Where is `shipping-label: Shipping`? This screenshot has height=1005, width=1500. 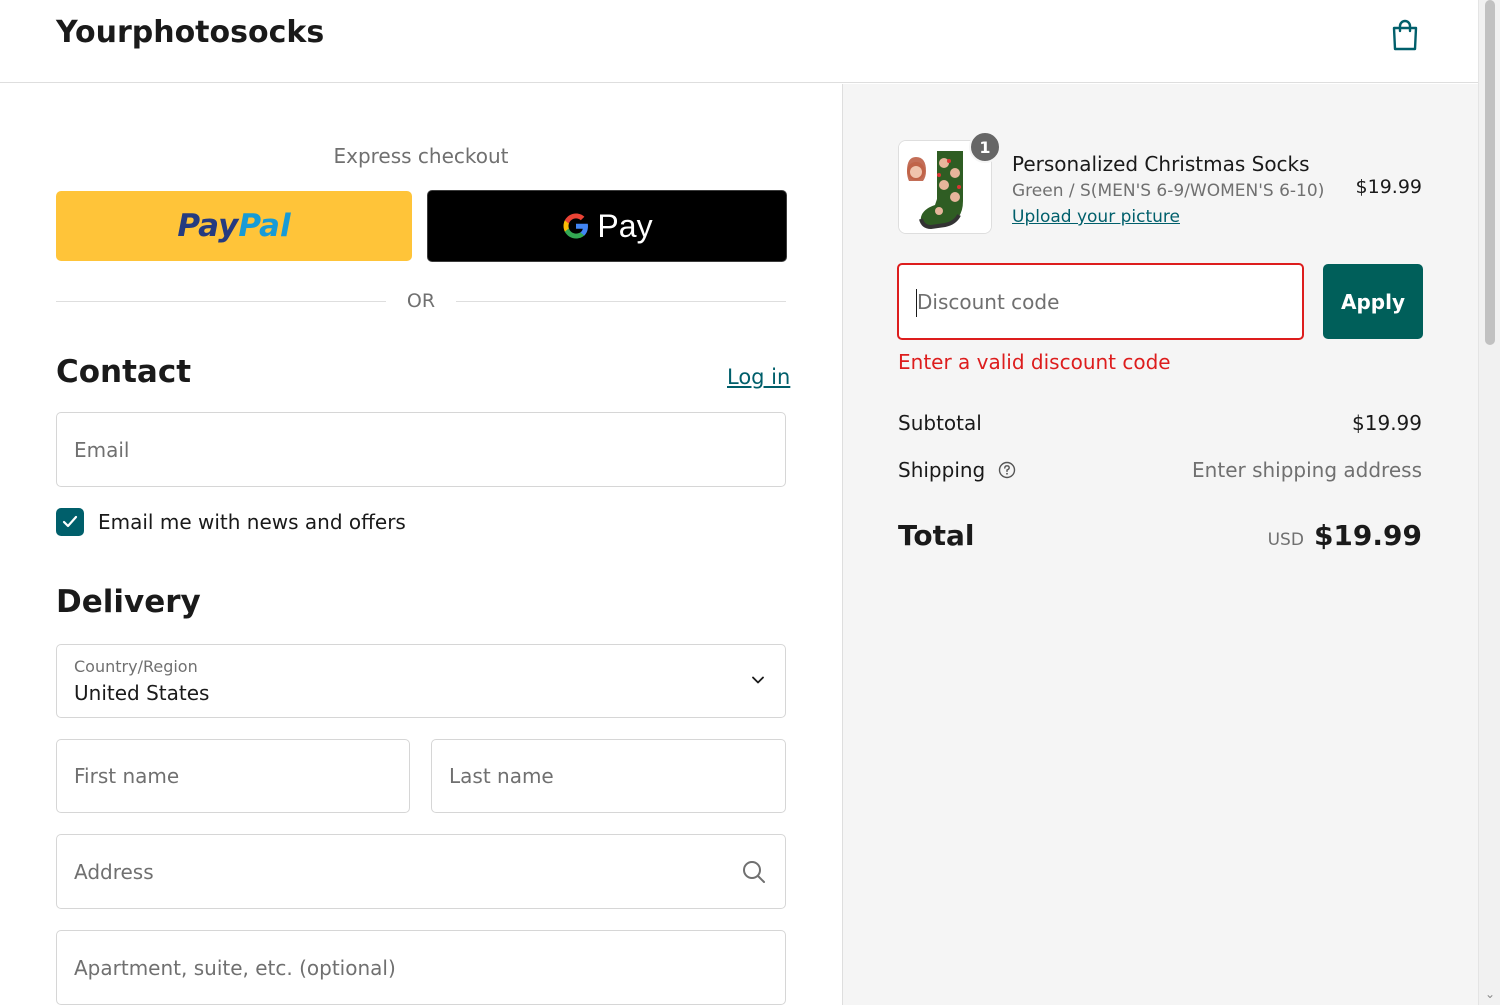 shipping-label: Shipping is located at coordinates (942, 470).